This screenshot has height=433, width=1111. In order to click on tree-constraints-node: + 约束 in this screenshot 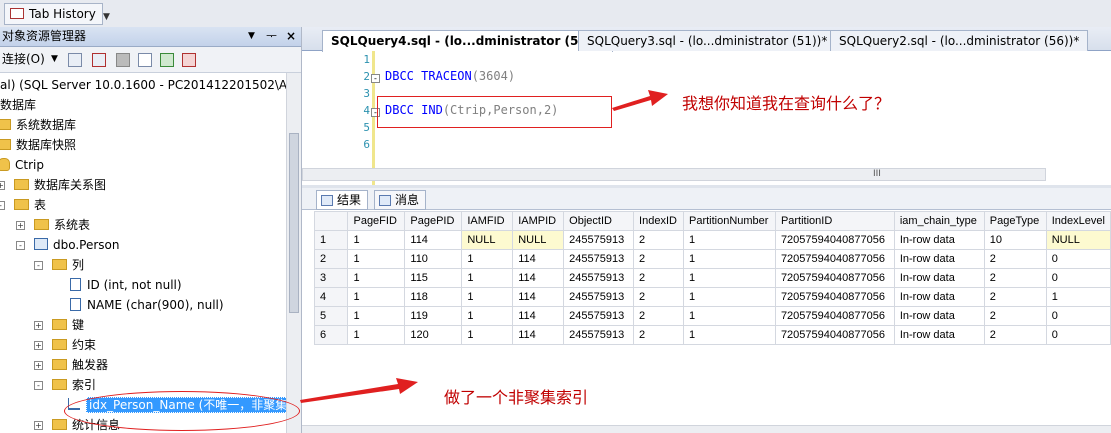, I will do `click(65, 345)`.